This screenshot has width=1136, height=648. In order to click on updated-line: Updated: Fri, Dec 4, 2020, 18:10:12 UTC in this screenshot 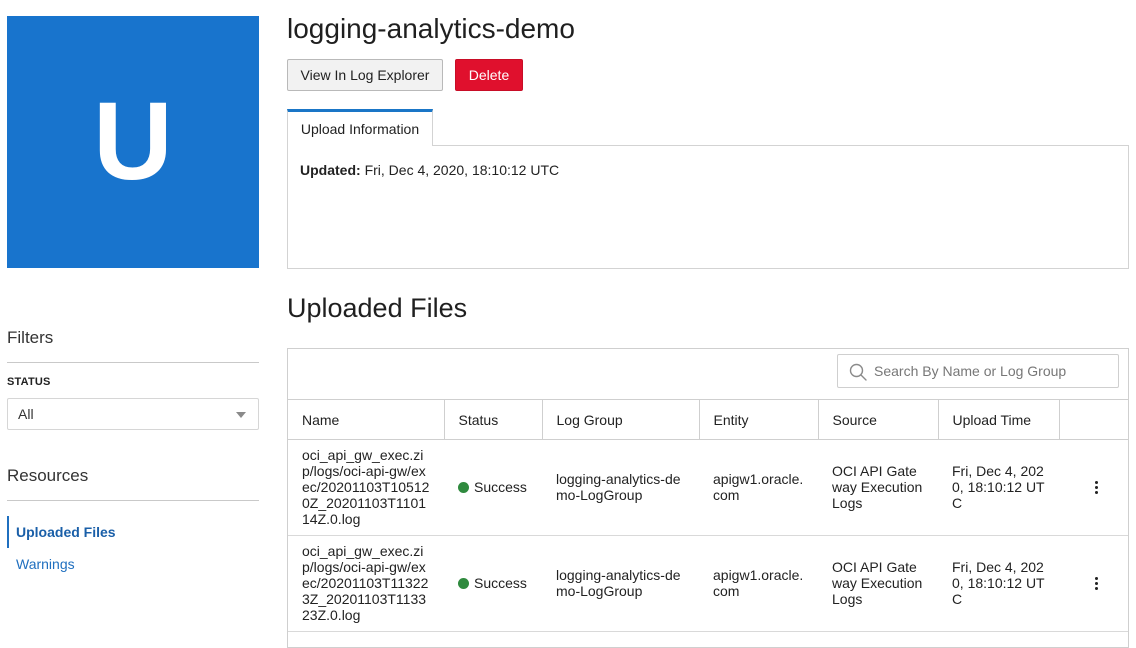, I will do `click(429, 170)`.